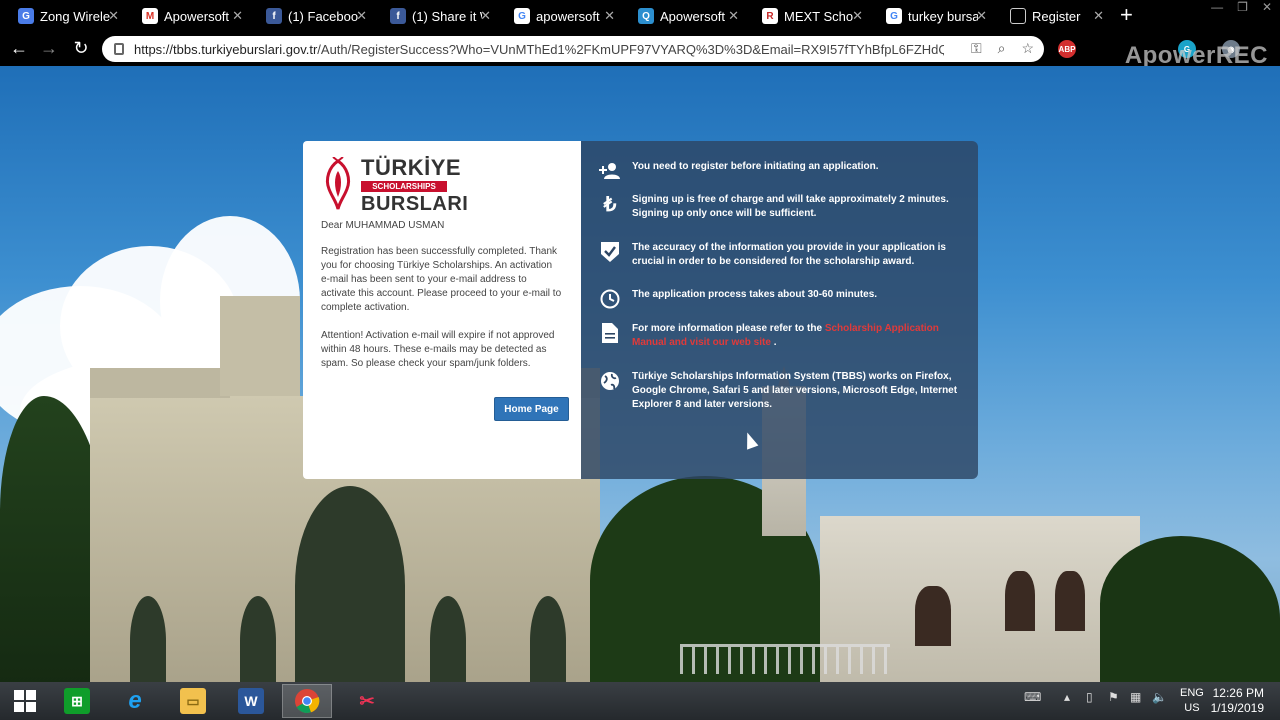  I want to click on trees, so click(1190, 609).